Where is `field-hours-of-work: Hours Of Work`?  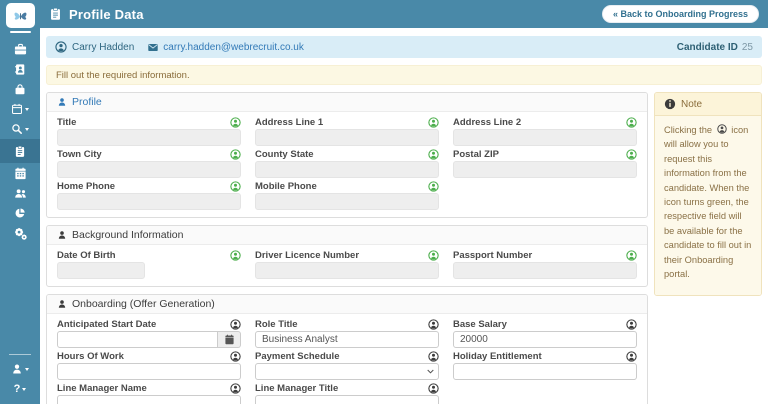 field-hours-of-work: Hours Of Work is located at coordinates (149, 365).